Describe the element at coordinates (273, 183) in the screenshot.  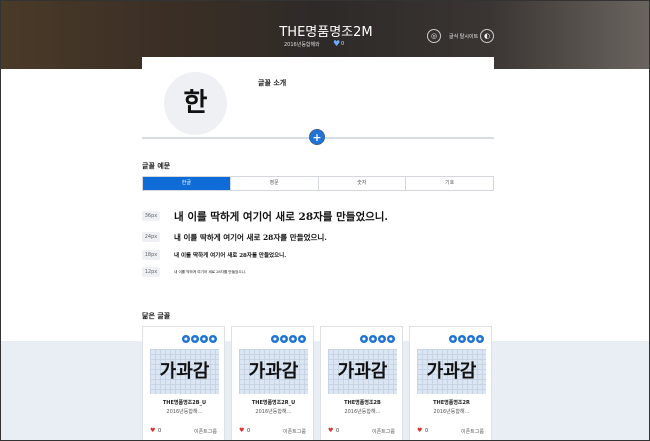
I see `tab-english: 영문` at that location.